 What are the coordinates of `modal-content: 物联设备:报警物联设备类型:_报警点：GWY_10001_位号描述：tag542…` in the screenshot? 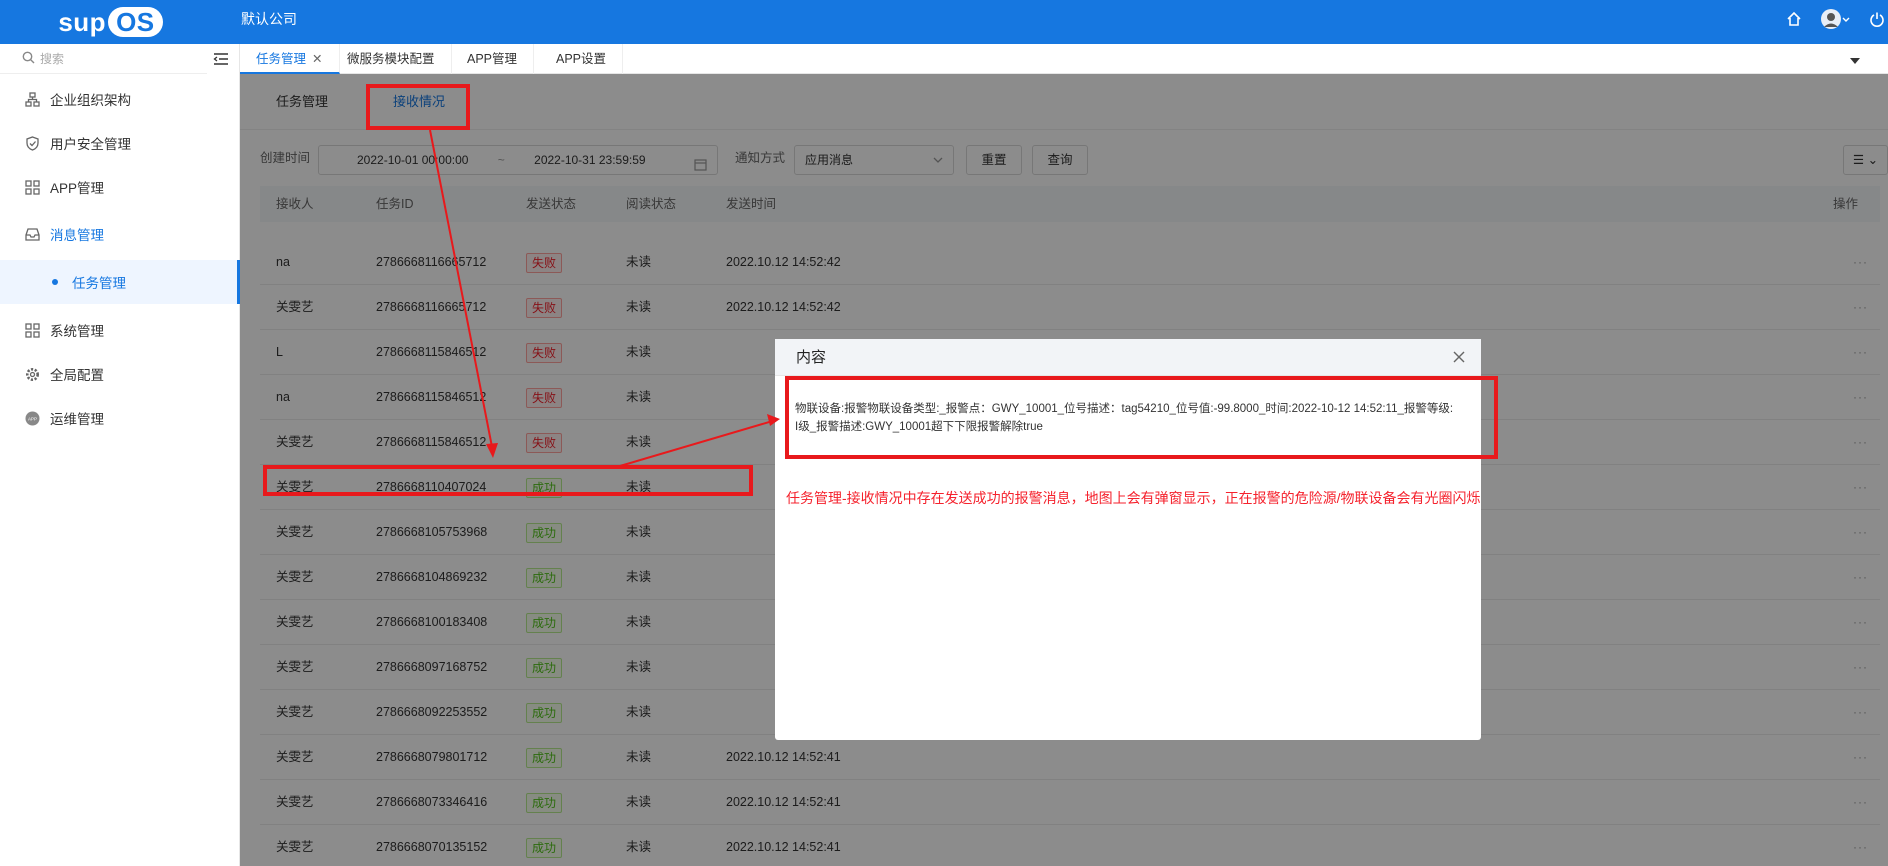 It's located at (1129, 418).